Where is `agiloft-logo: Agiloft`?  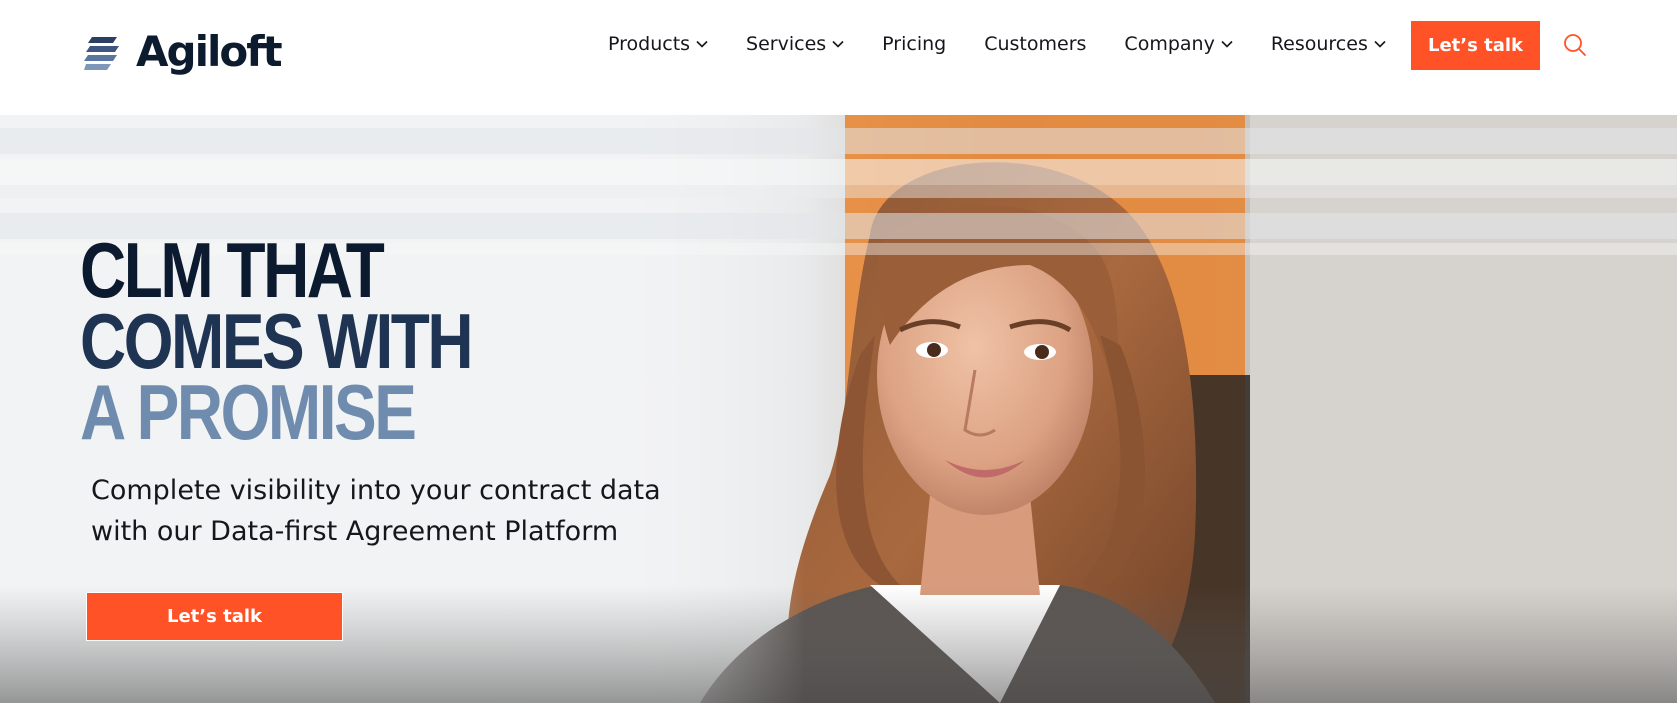 agiloft-logo: Agiloft is located at coordinates (183, 52).